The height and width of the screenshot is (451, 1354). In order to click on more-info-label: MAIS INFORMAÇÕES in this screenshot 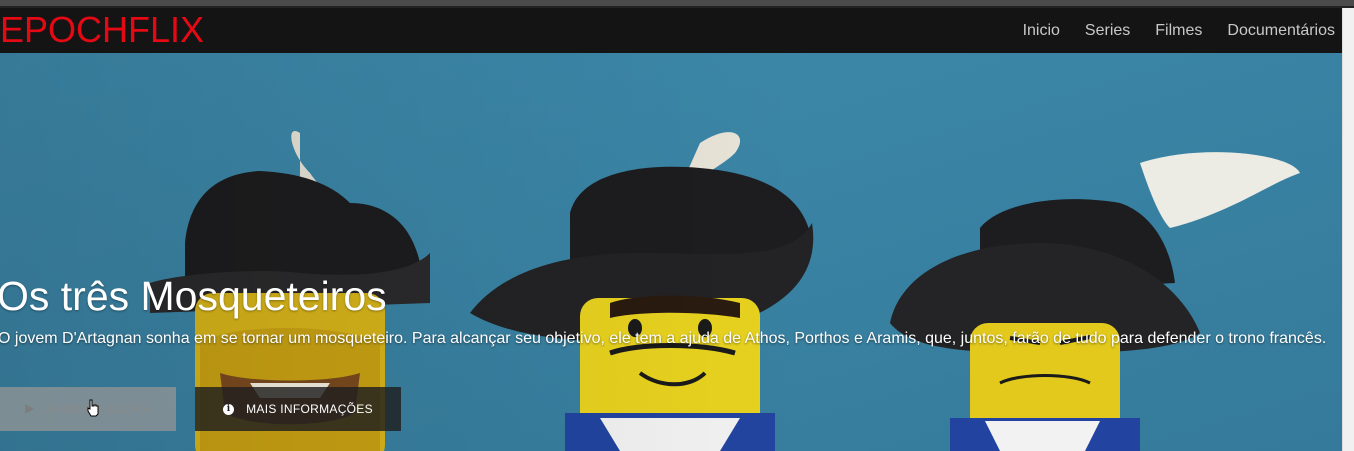, I will do `click(309, 409)`.